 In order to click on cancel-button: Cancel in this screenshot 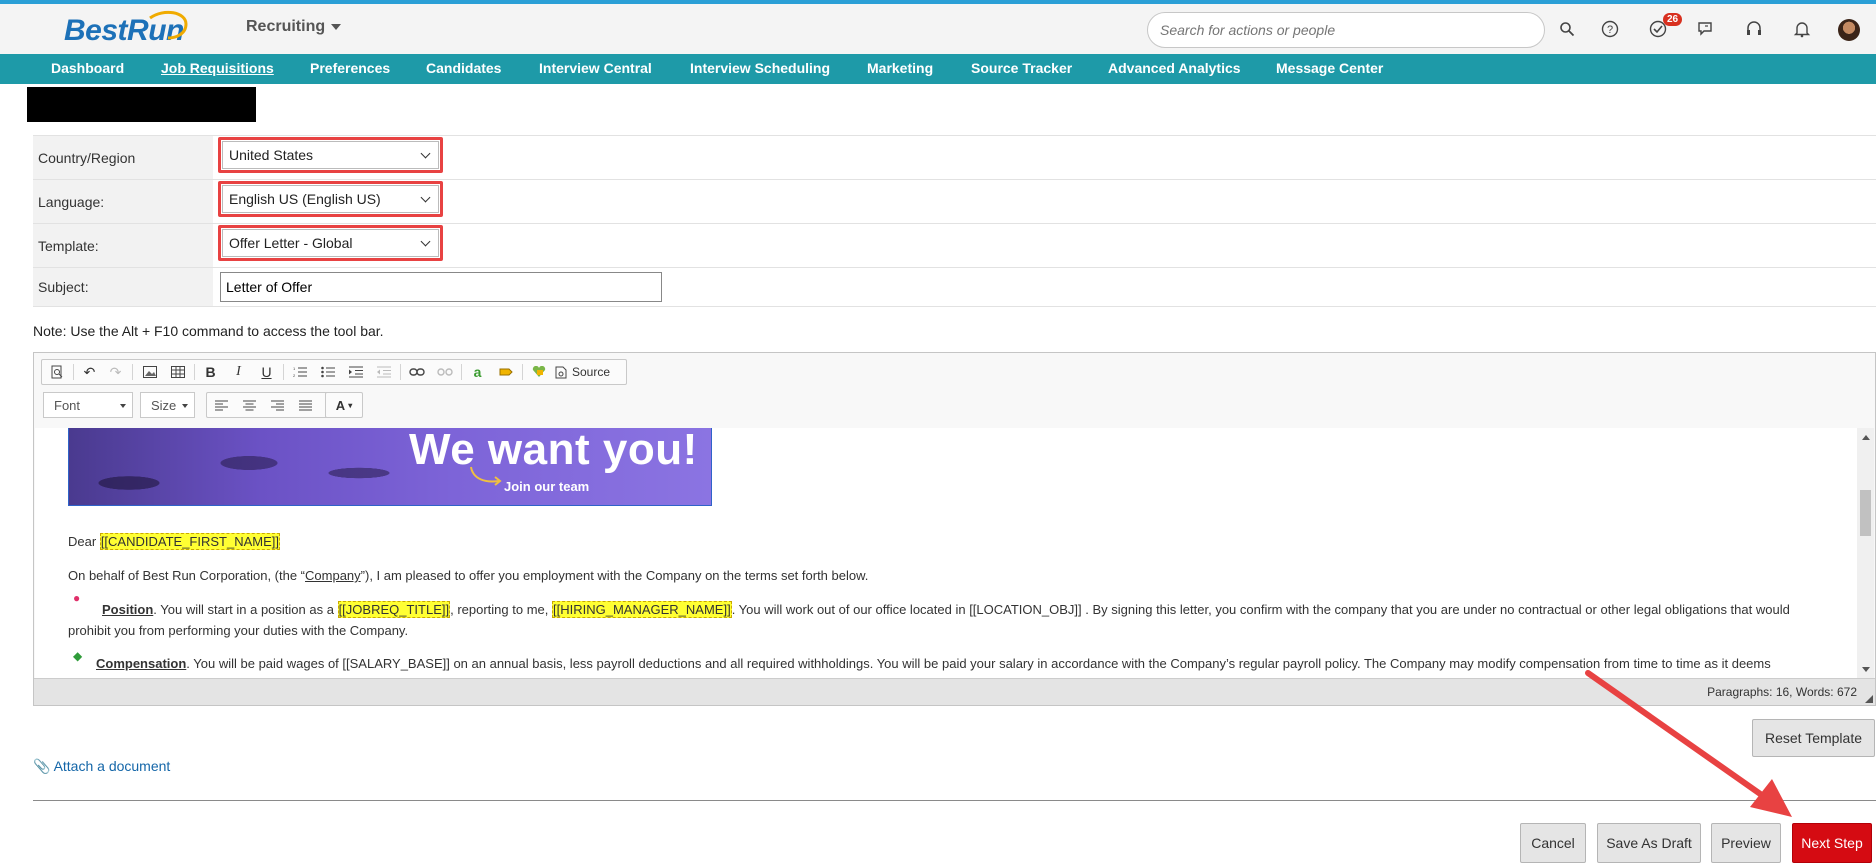, I will do `click(1553, 843)`.